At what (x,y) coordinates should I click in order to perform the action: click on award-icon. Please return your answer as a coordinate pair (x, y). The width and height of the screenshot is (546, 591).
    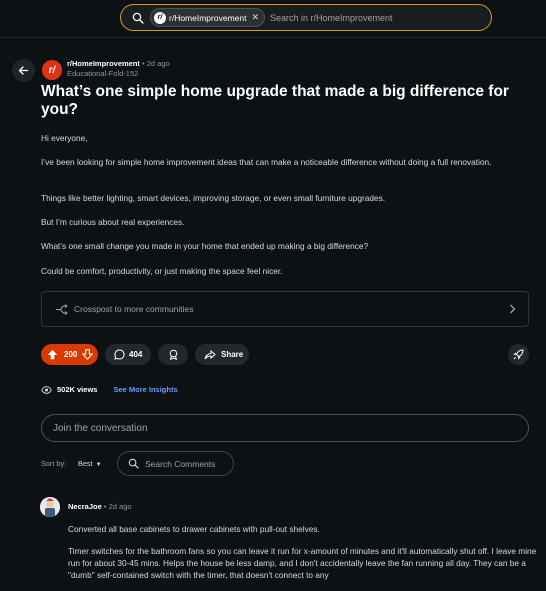
    Looking at the image, I should click on (173, 354).